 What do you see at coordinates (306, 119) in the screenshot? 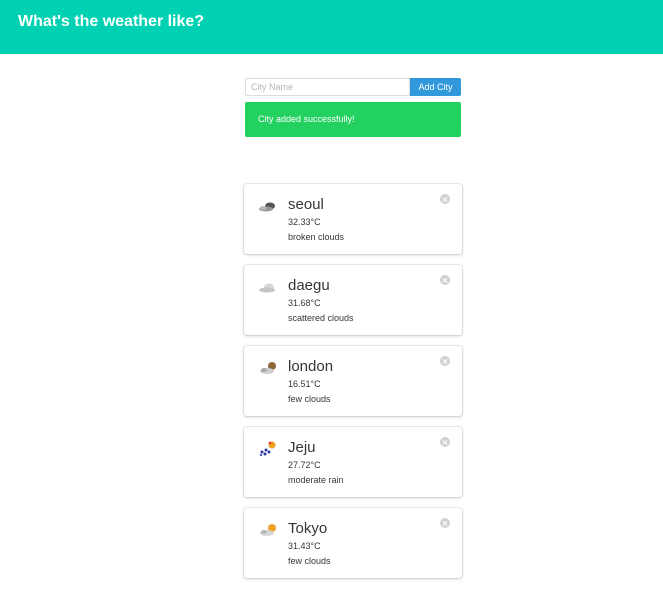
I see `notification-message: City added successfully!` at bounding box center [306, 119].